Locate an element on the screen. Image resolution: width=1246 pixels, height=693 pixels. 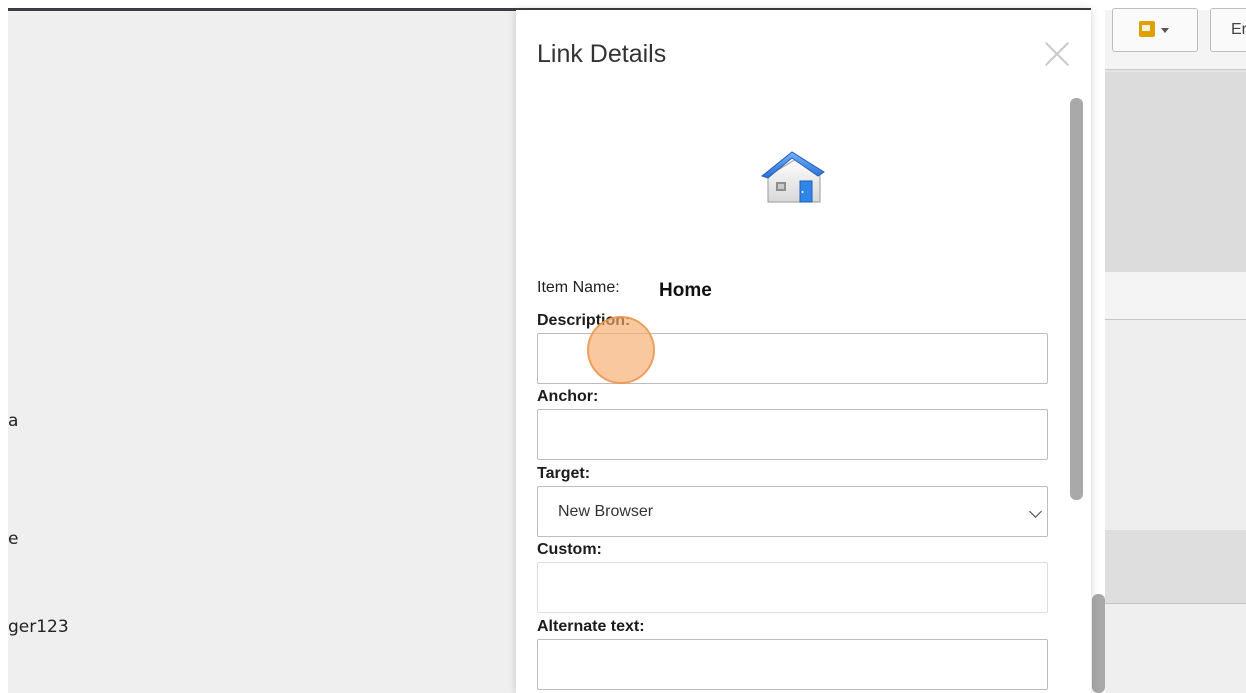
chevron-down-icon is located at coordinates (1035, 511).